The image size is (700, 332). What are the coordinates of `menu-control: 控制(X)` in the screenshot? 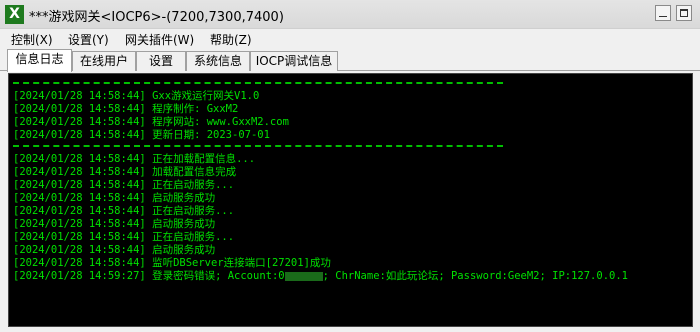 It's located at (32, 39).